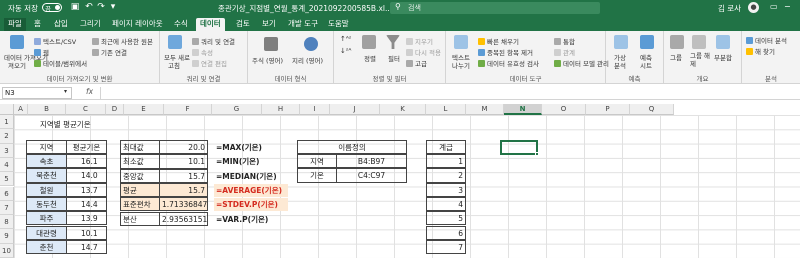  Describe the element at coordinates (646, 65) in the screenshot. I see `forecast-sheet-button-line2: 시트` at that location.